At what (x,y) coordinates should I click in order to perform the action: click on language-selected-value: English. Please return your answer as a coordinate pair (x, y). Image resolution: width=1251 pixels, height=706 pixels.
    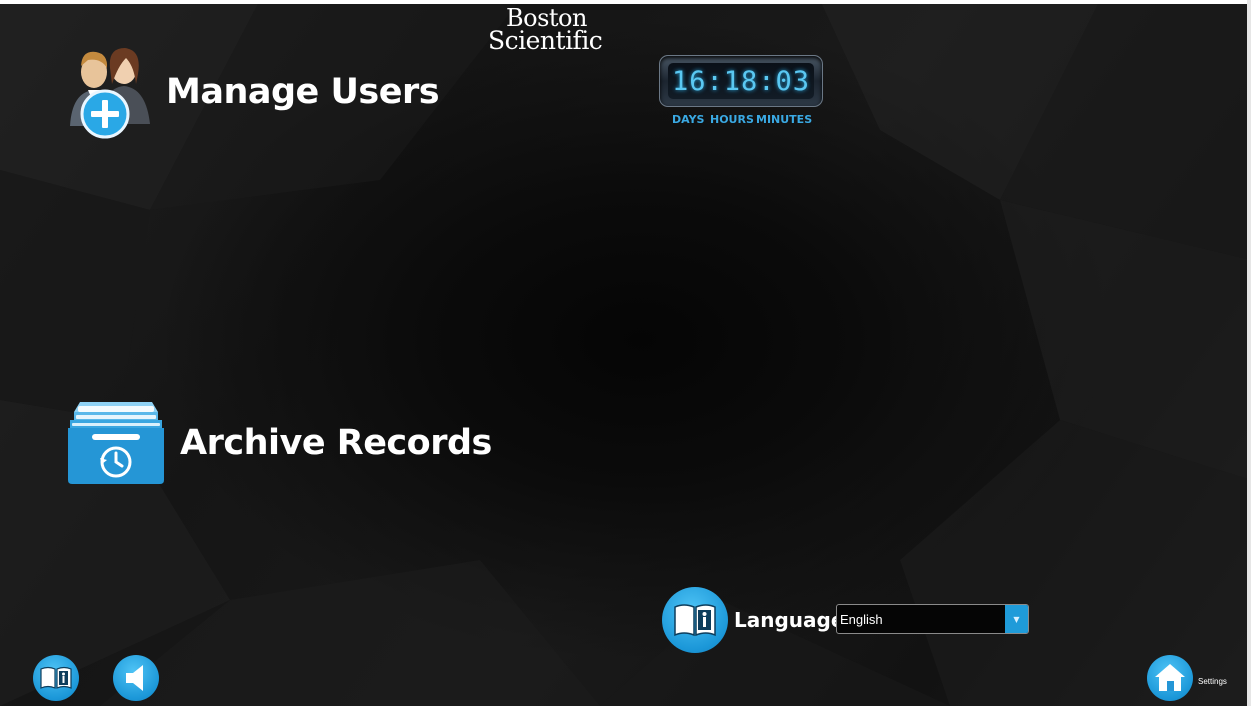
    Looking at the image, I should click on (861, 619).